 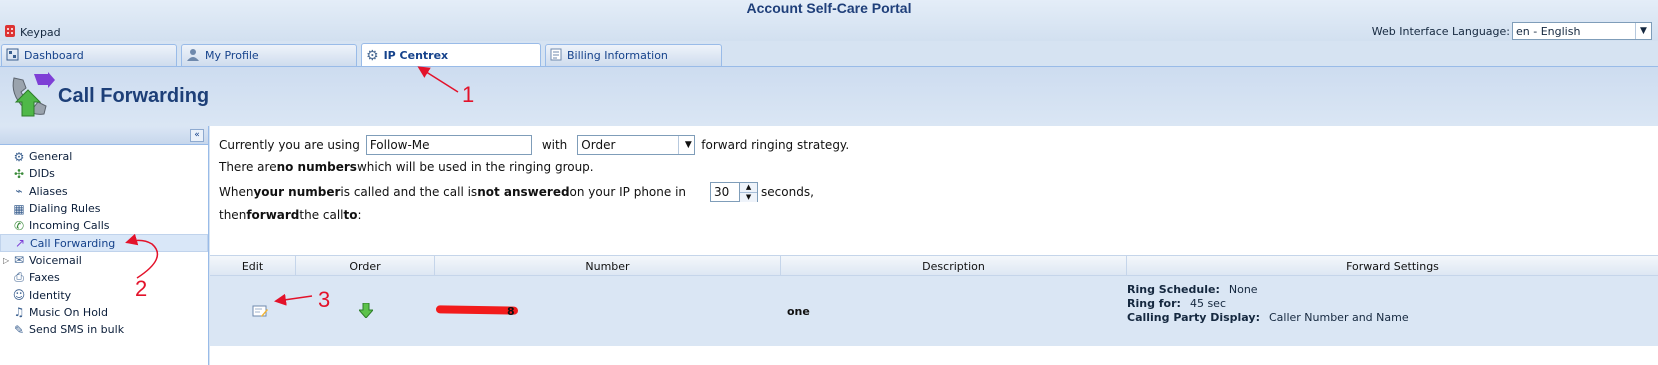 I want to click on ring-for-setting: Ring for: 45 sec, so click(x=1176, y=303).